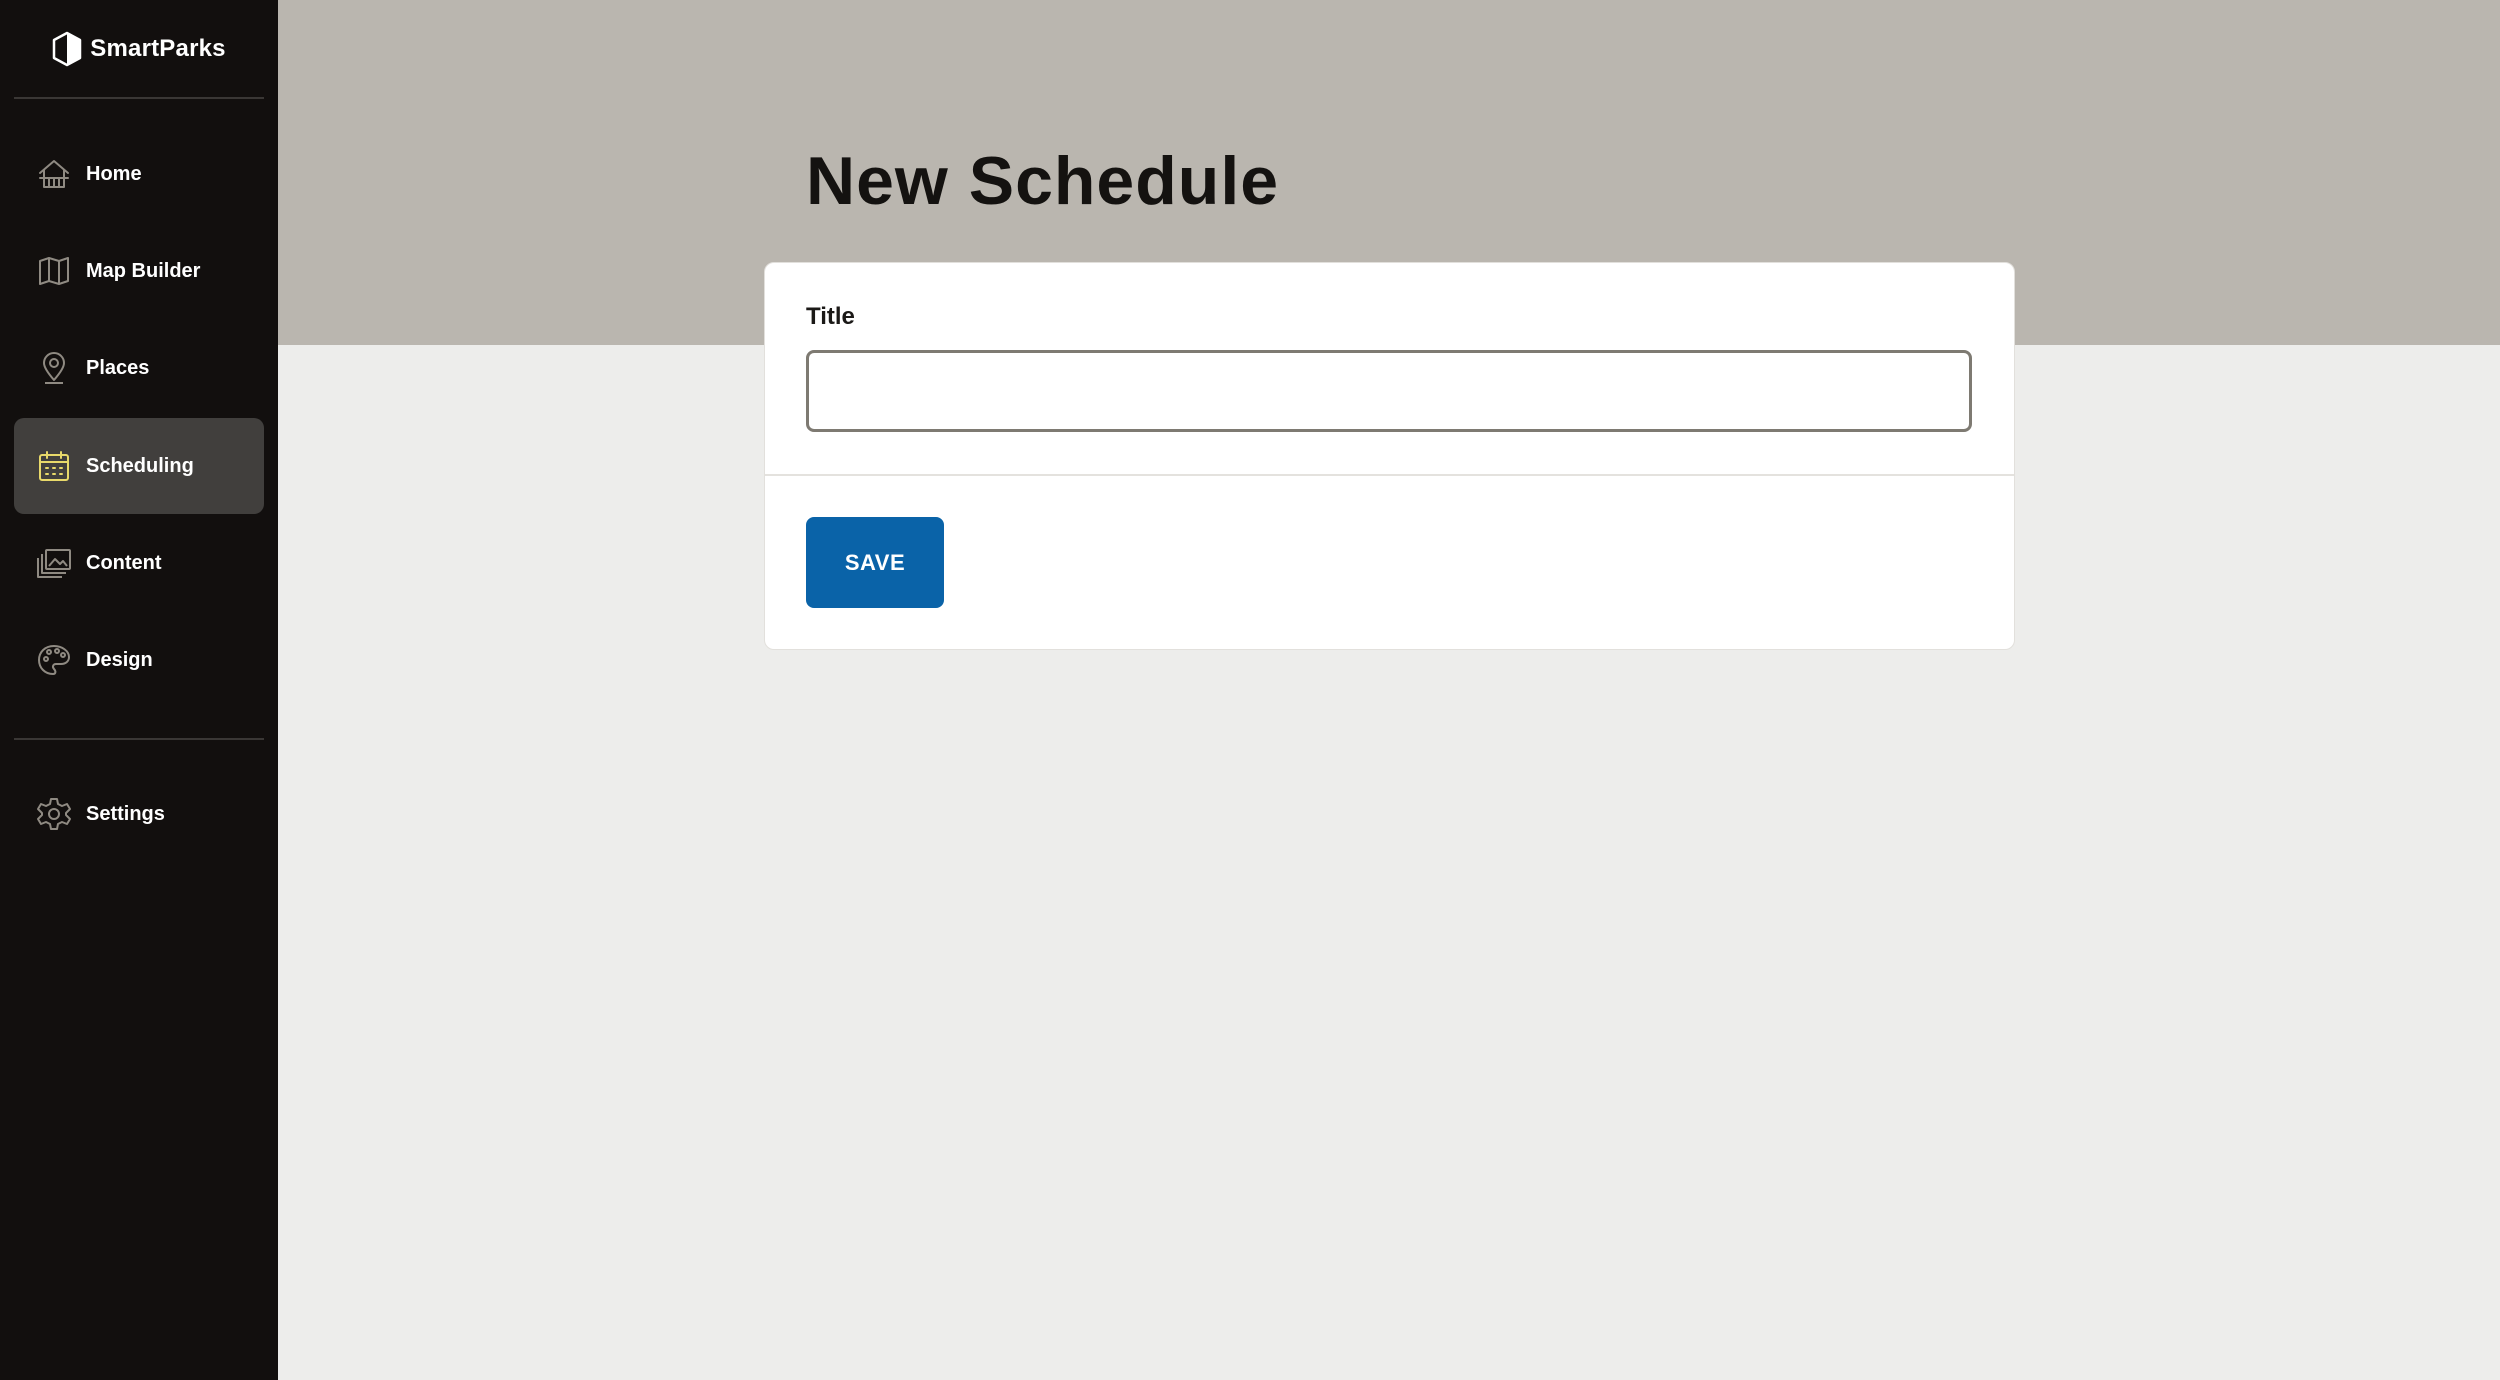 The width and height of the screenshot is (2500, 1380). What do you see at coordinates (54, 660) in the screenshot?
I see `palette-icon` at bounding box center [54, 660].